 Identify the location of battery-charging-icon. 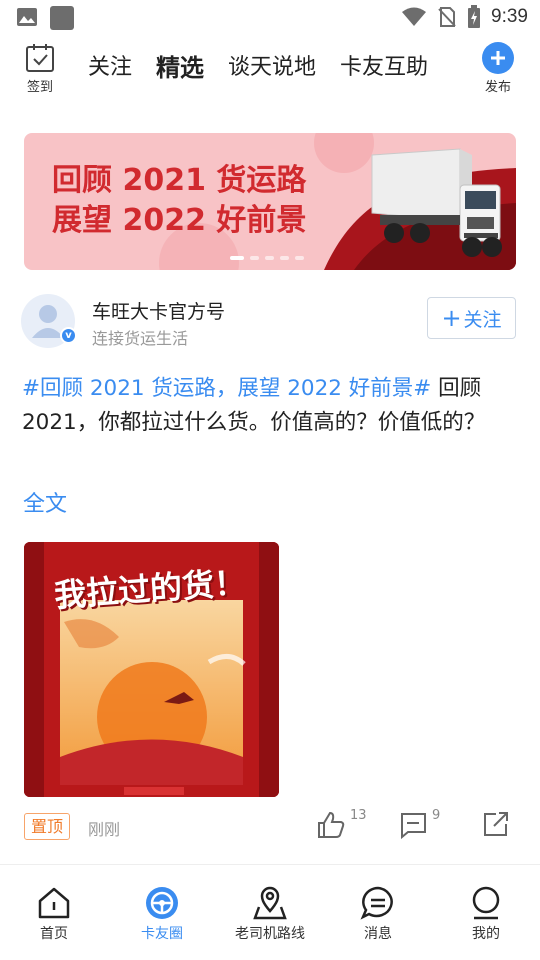
(474, 16).